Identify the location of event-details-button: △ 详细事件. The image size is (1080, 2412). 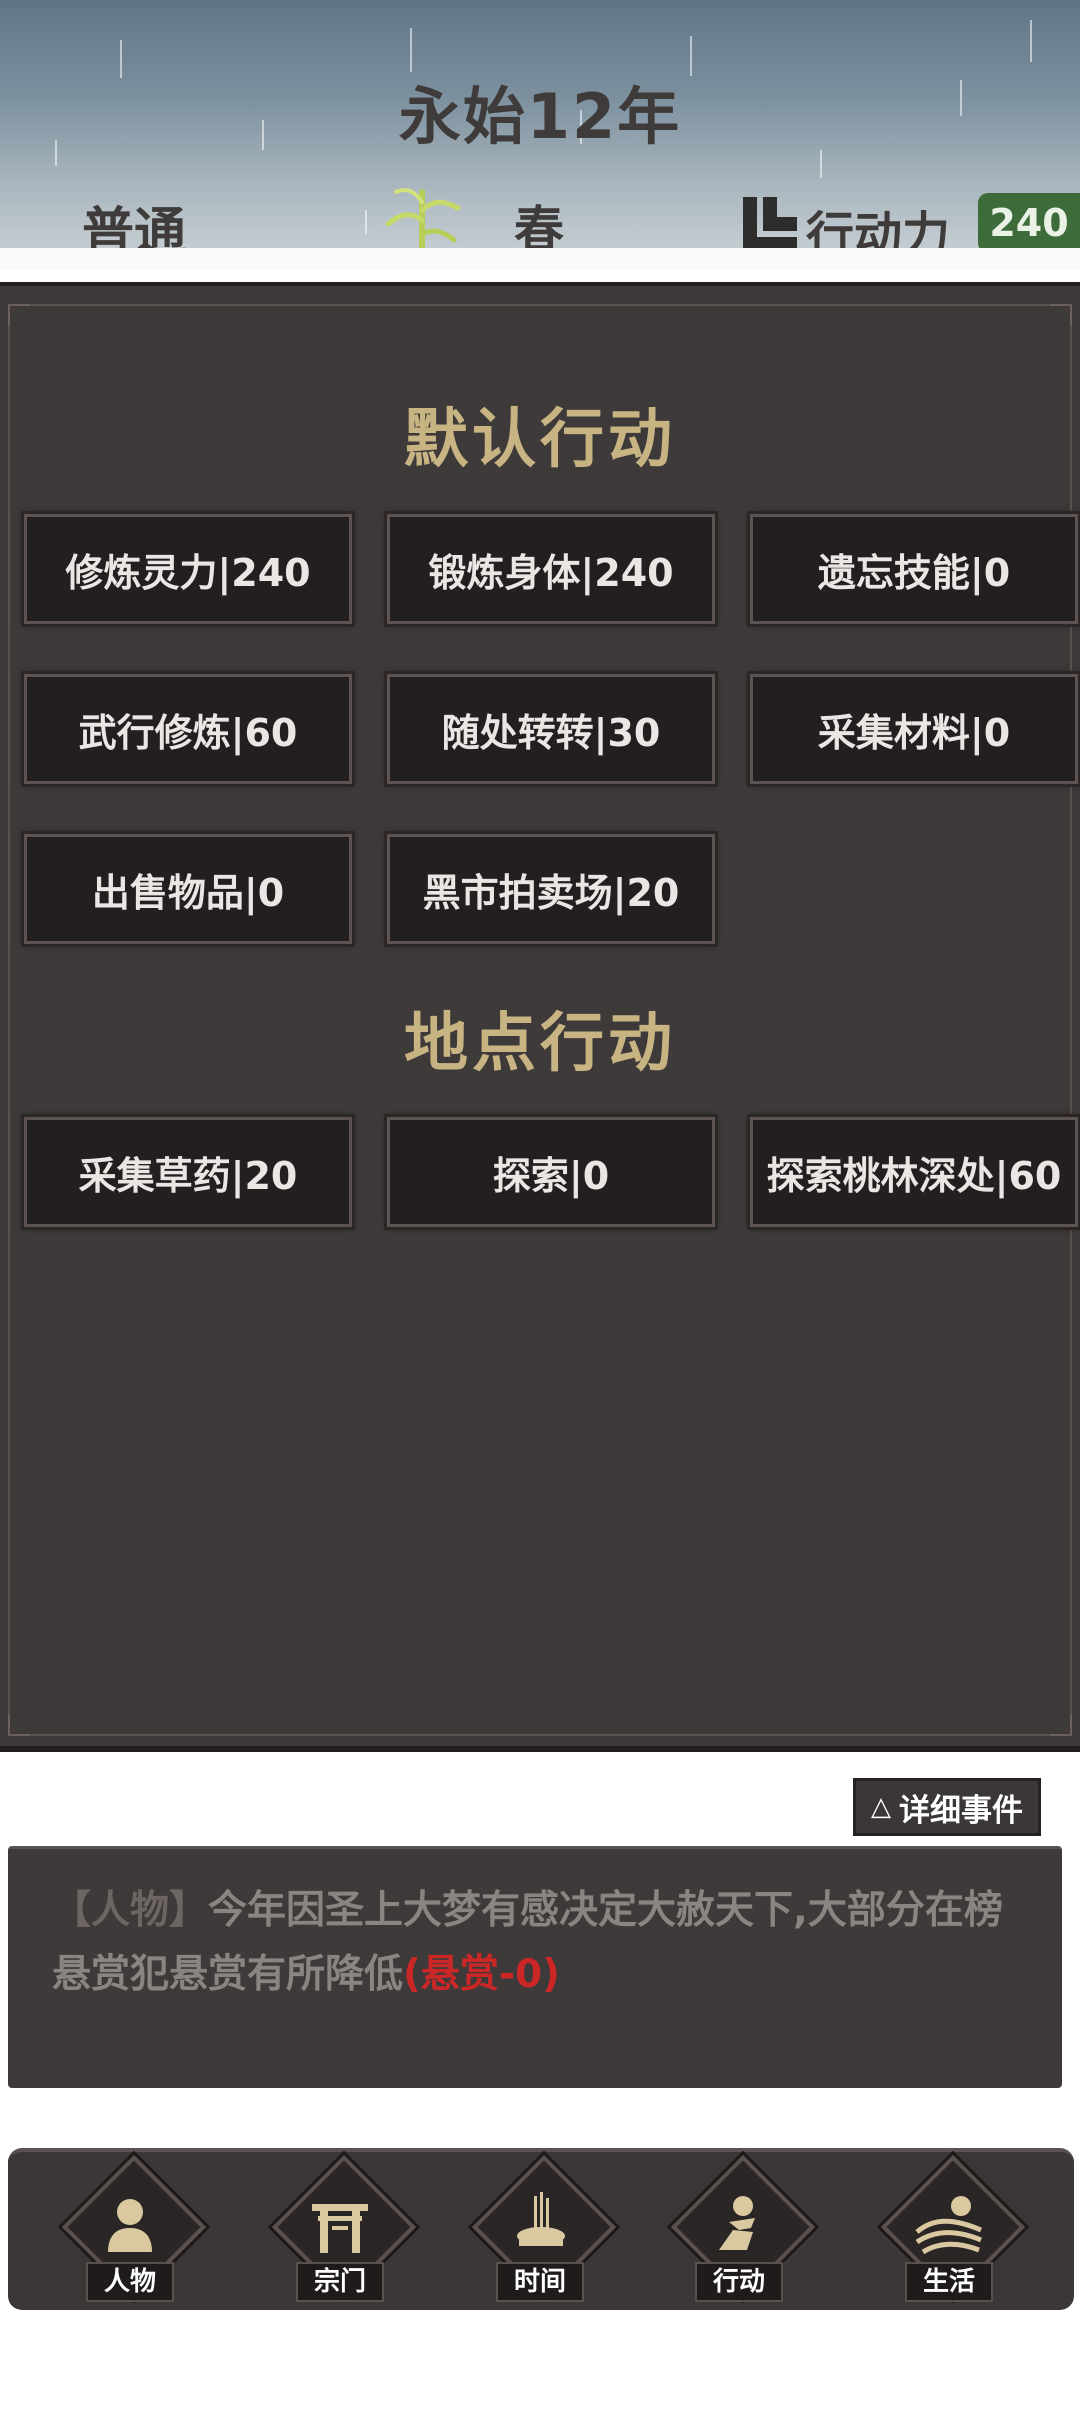
(947, 1807).